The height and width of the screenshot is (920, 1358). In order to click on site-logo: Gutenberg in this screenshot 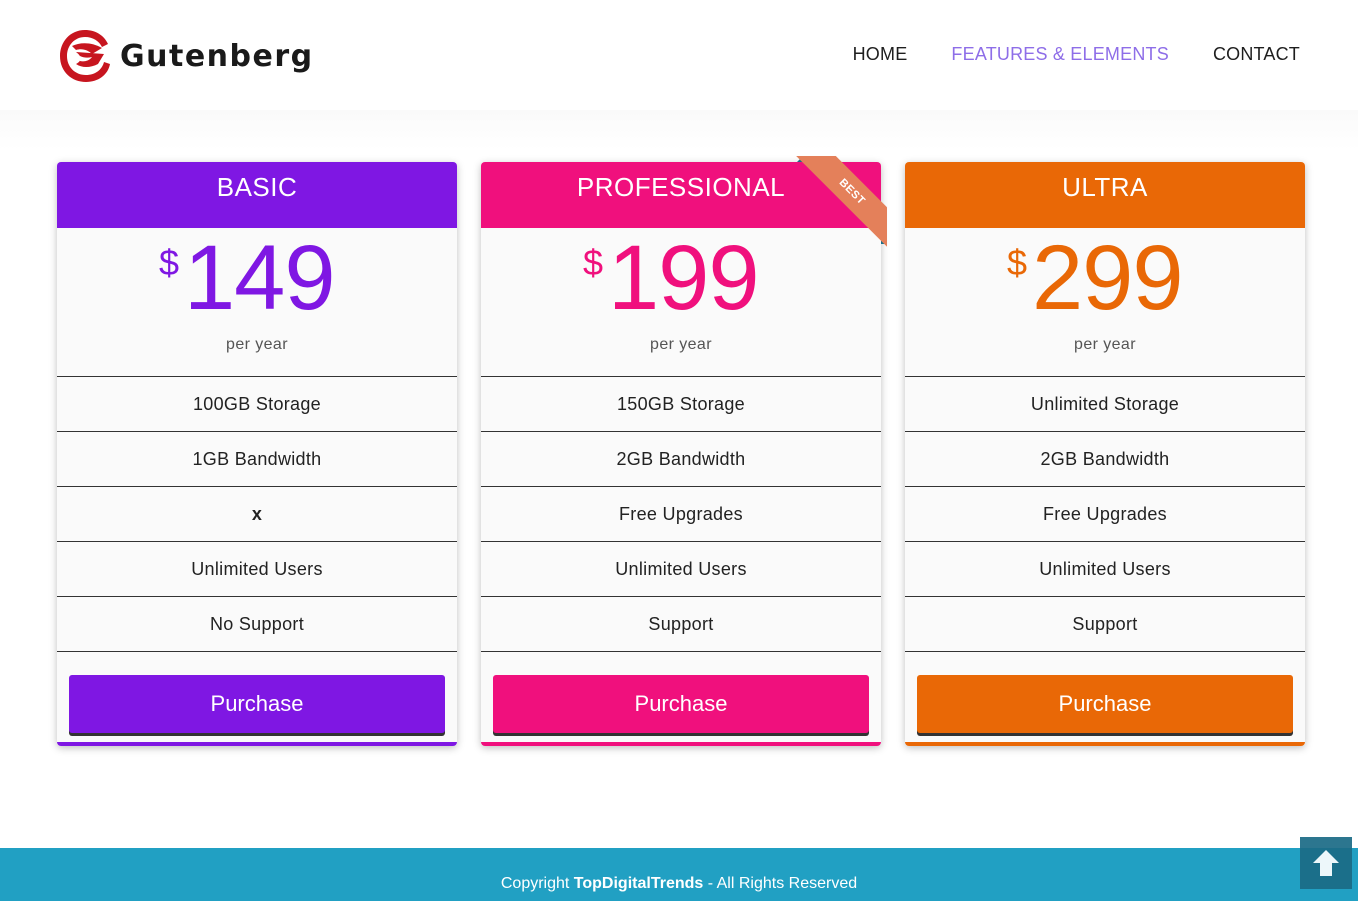, I will do `click(186, 56)`.